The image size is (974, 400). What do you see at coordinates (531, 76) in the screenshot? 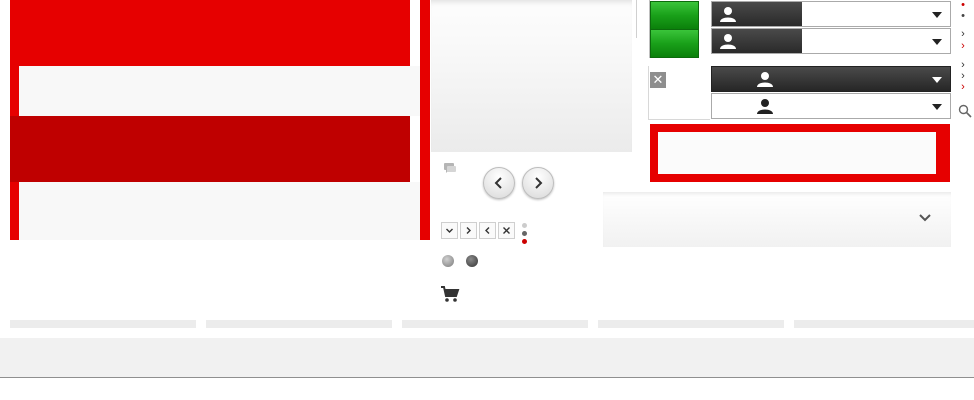
I see `image-placeholder` at bounding box center [531, 76].